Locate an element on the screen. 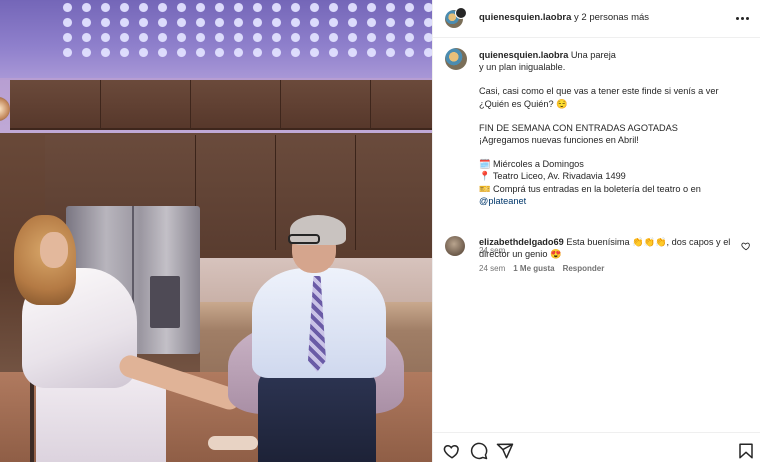 The height and width of the screenshot is (462, 760). caption-avatar is located at coordinates (456, 59).